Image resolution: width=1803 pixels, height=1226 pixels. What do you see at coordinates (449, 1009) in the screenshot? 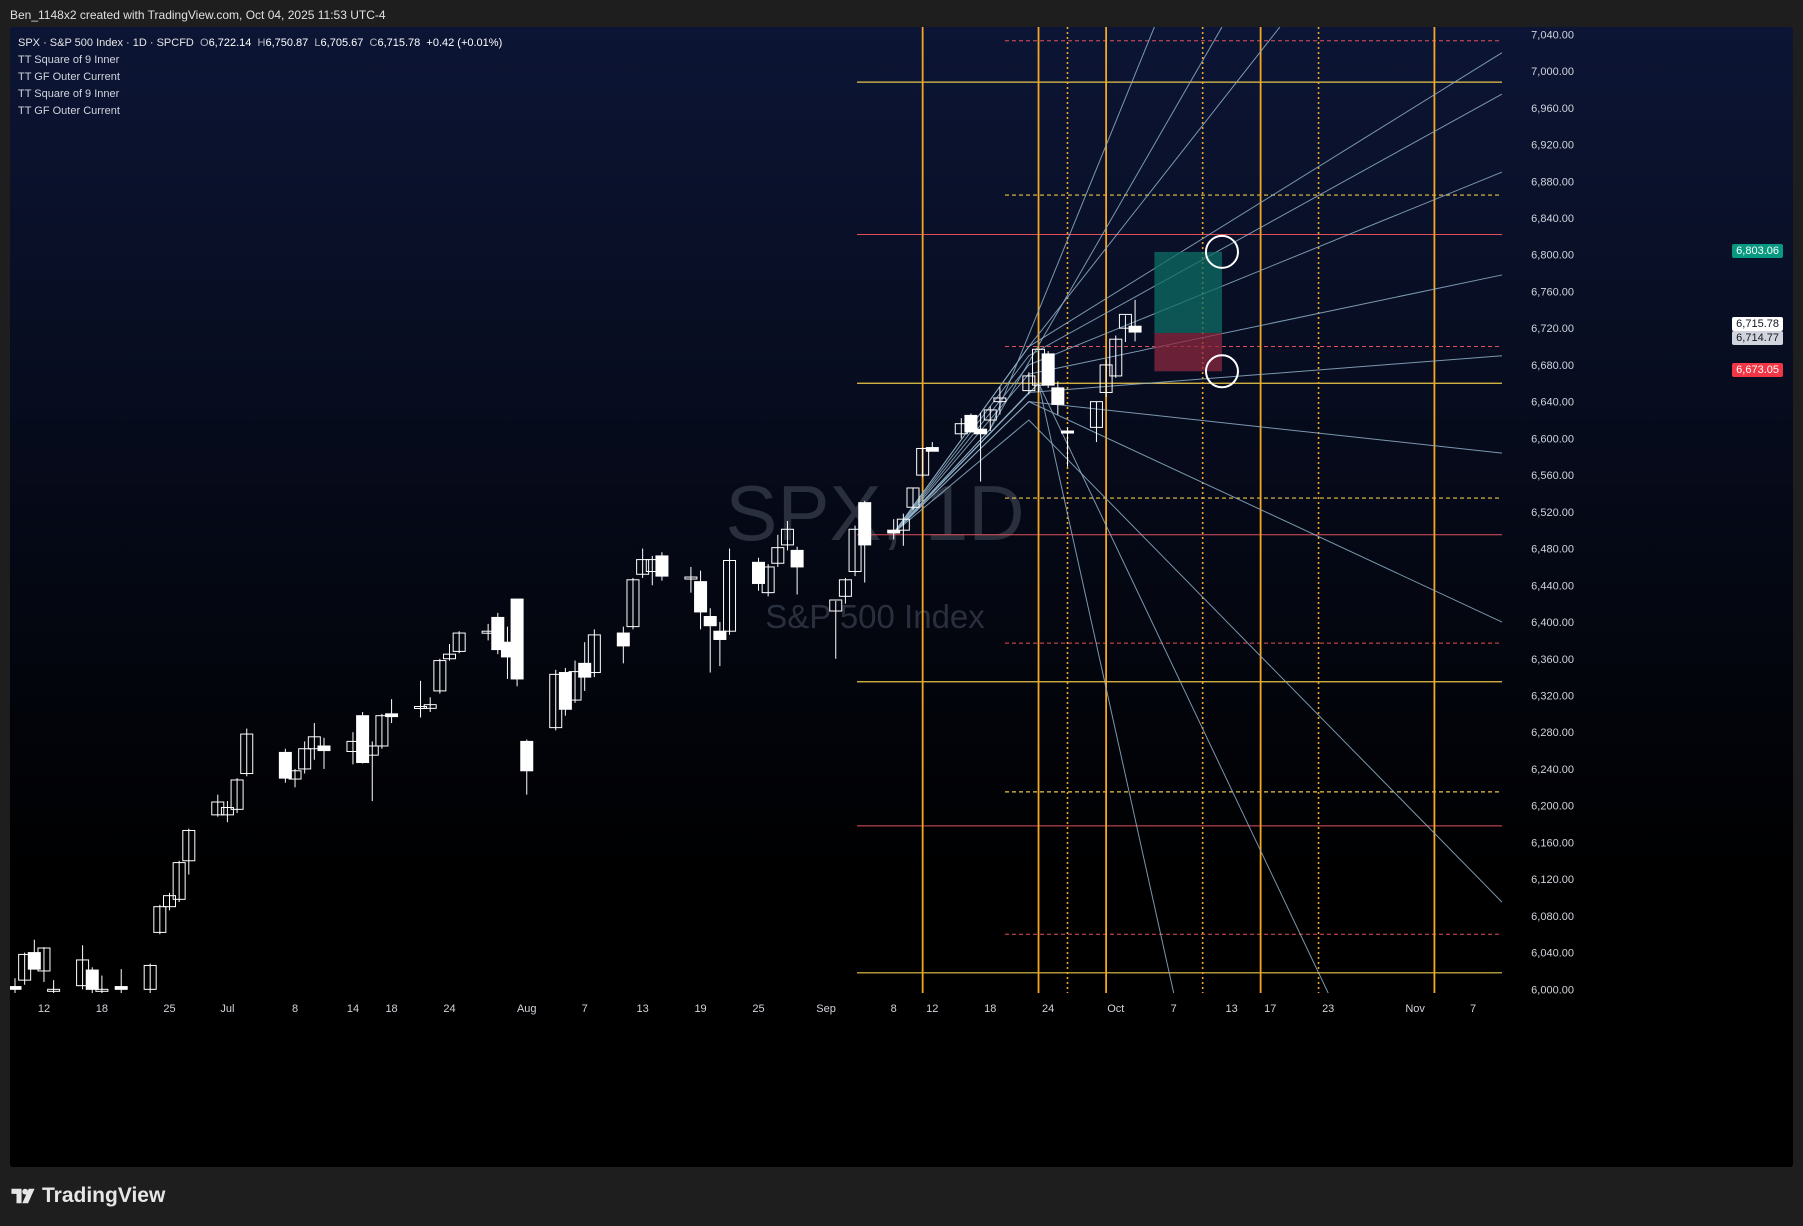
I see `time-tick-label: 24` at bounding box center [449, 1009].